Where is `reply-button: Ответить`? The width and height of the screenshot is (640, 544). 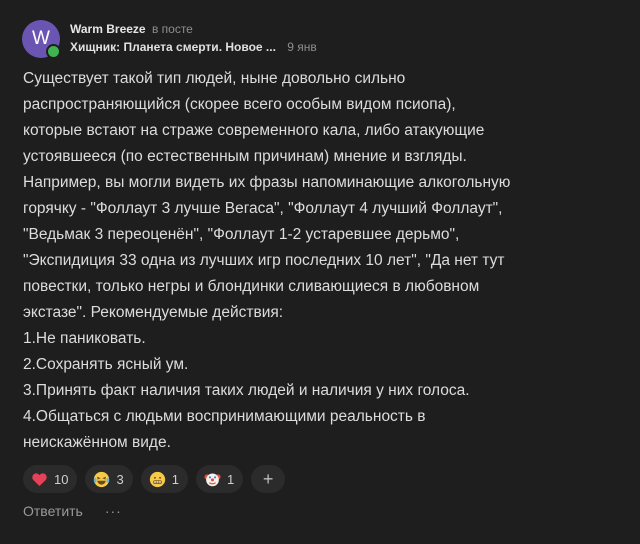
reply-button: Ответить is located at coordinates (53, 511).